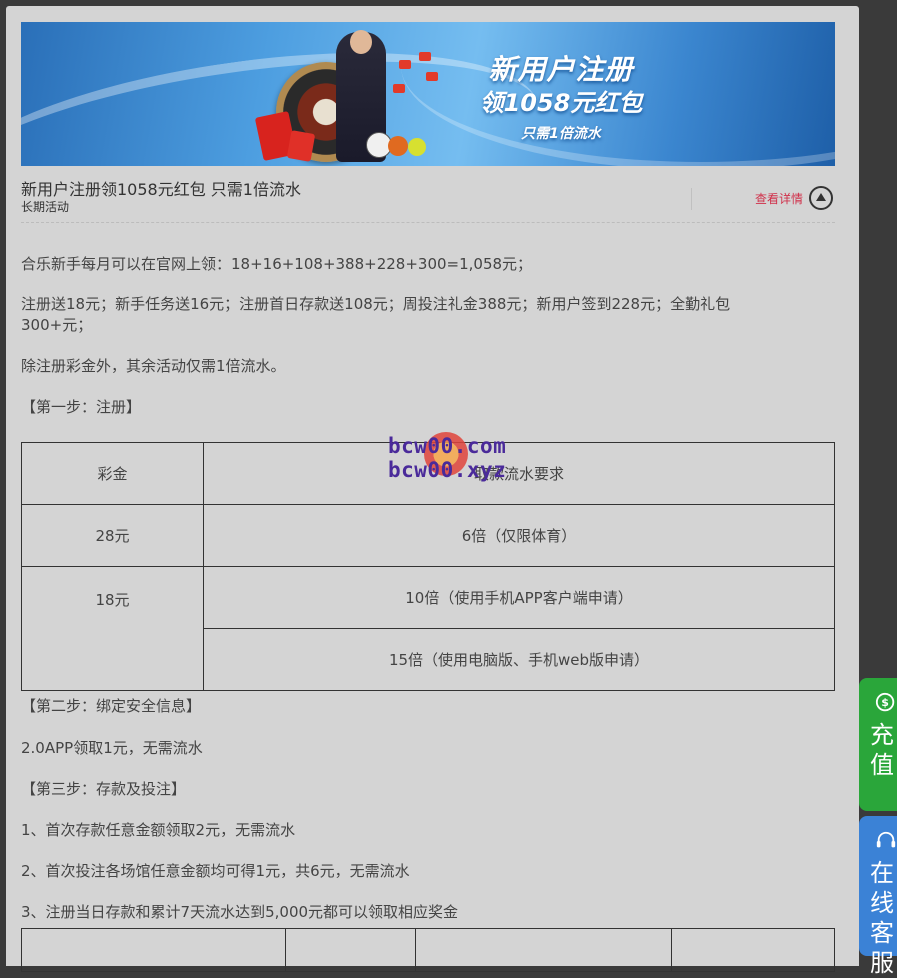 The image size is (897, 978). Describe the element at coordinates (561, 69) in the screenshot. I see `banner-line-1: 新用户注册` at that location.